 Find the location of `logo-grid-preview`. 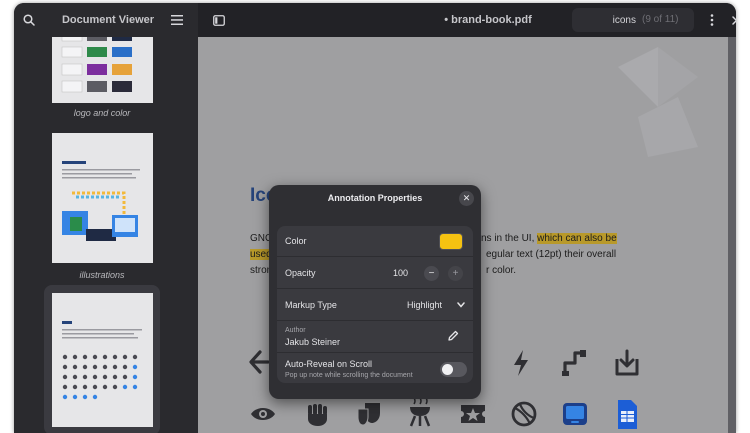

logo-grid-preview is located at coordinates (96, 65).